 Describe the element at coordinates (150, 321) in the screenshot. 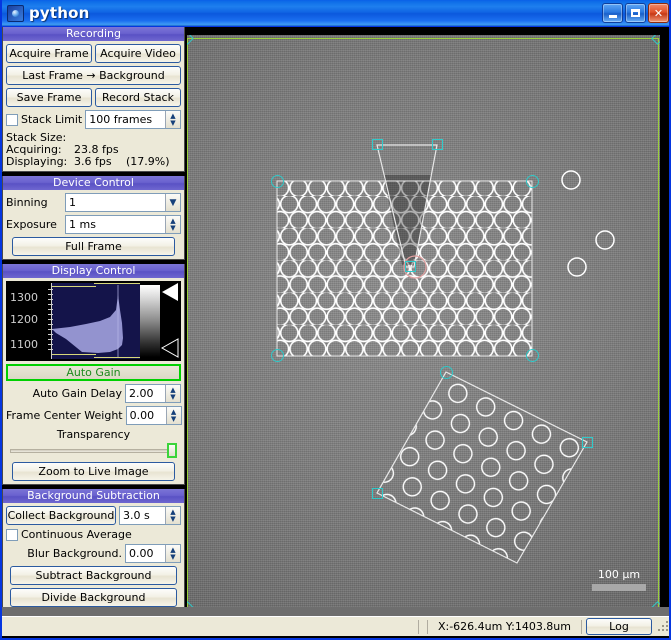

I see `histogram-gradient-bar` at that location.